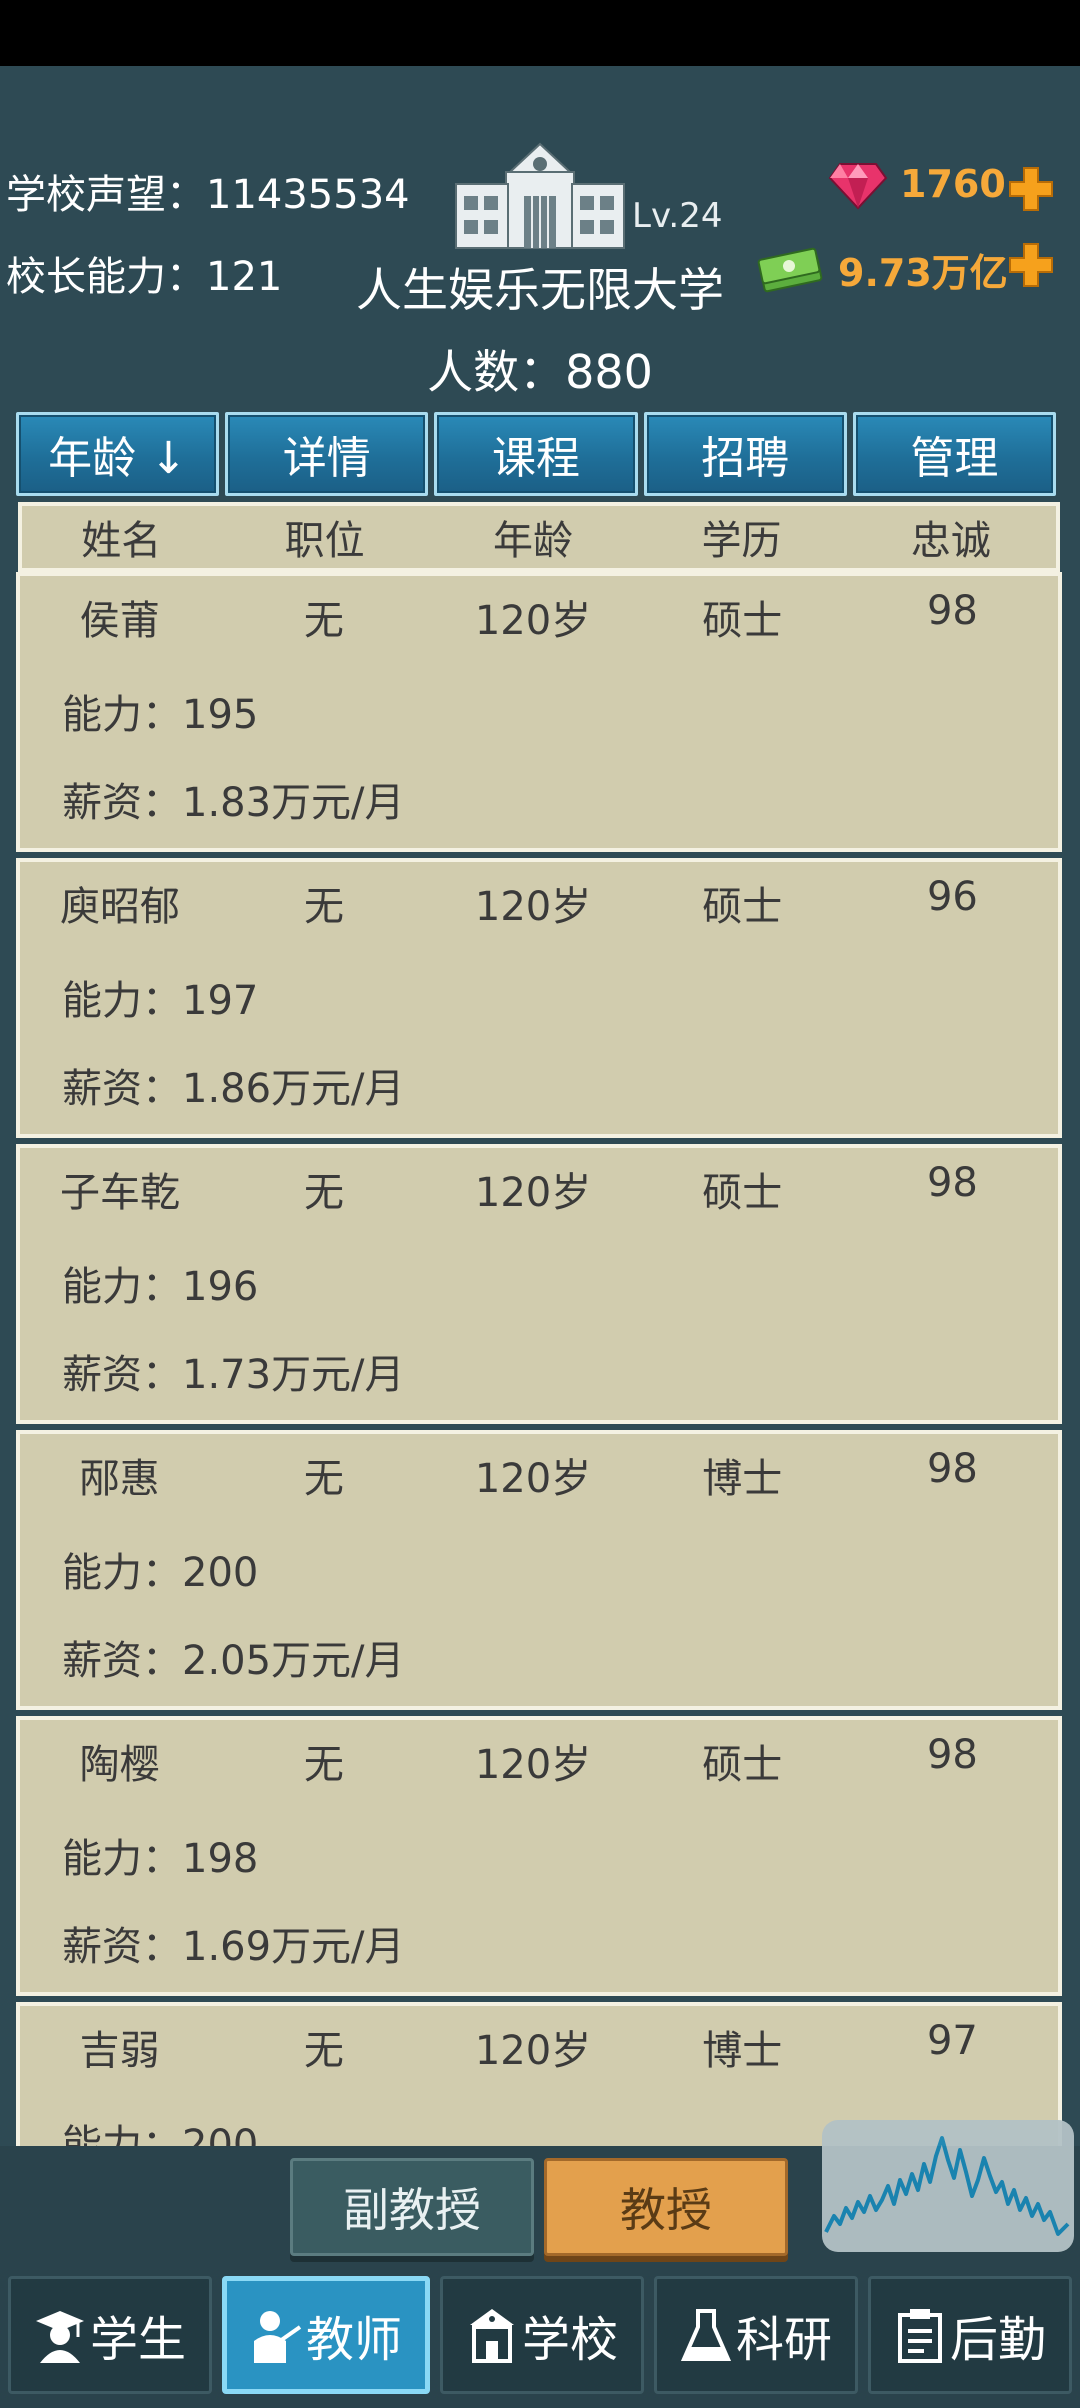  I want to click on teacher-loyalty: 96, so click(952, 897).